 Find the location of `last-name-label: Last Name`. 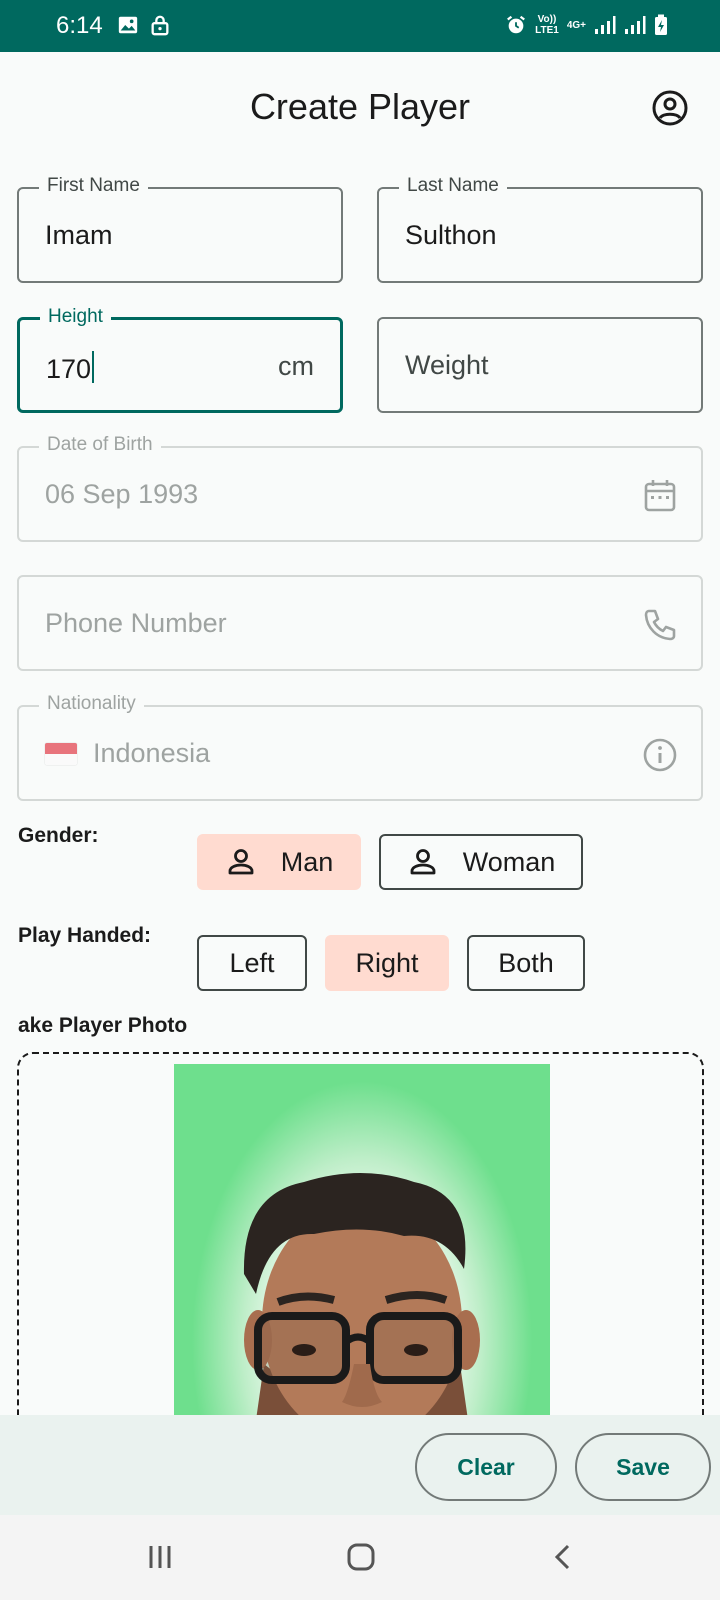

last-name-label: Last Name is located at coordinates (453, 186).